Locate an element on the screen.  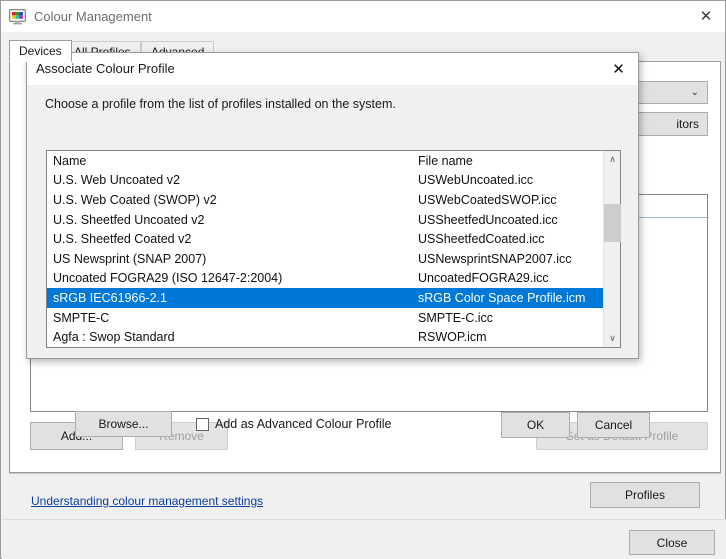
profile-list-row: SMPTE-C SMPTE-C.icc is located at coordinates (325, 318).